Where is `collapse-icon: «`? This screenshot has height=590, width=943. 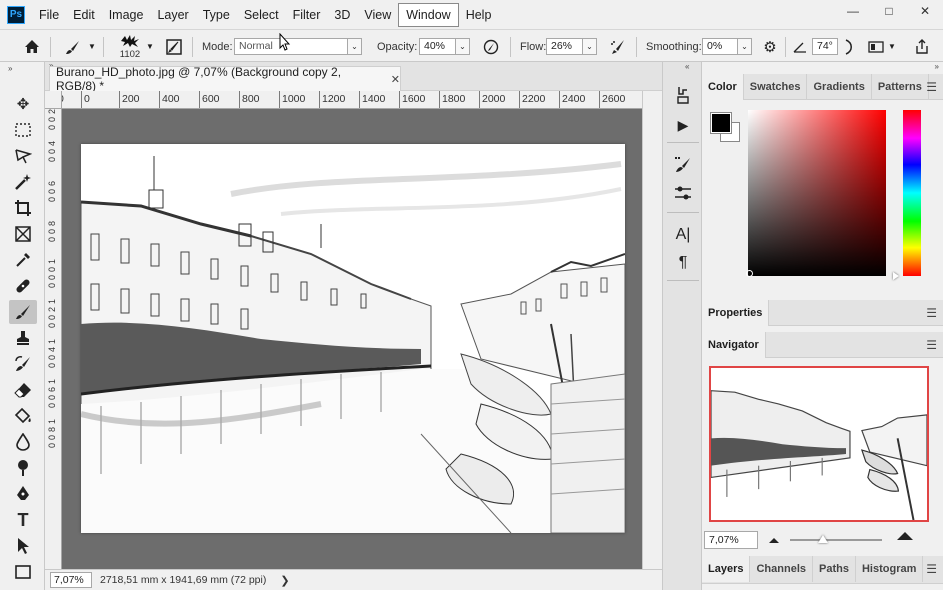 collapse-icon: « is located at coordinates (687, 66).